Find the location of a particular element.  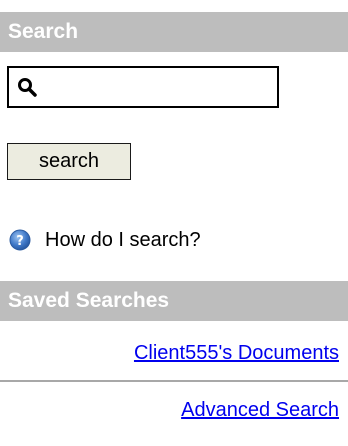

divider is located at coordinates (174, 381).